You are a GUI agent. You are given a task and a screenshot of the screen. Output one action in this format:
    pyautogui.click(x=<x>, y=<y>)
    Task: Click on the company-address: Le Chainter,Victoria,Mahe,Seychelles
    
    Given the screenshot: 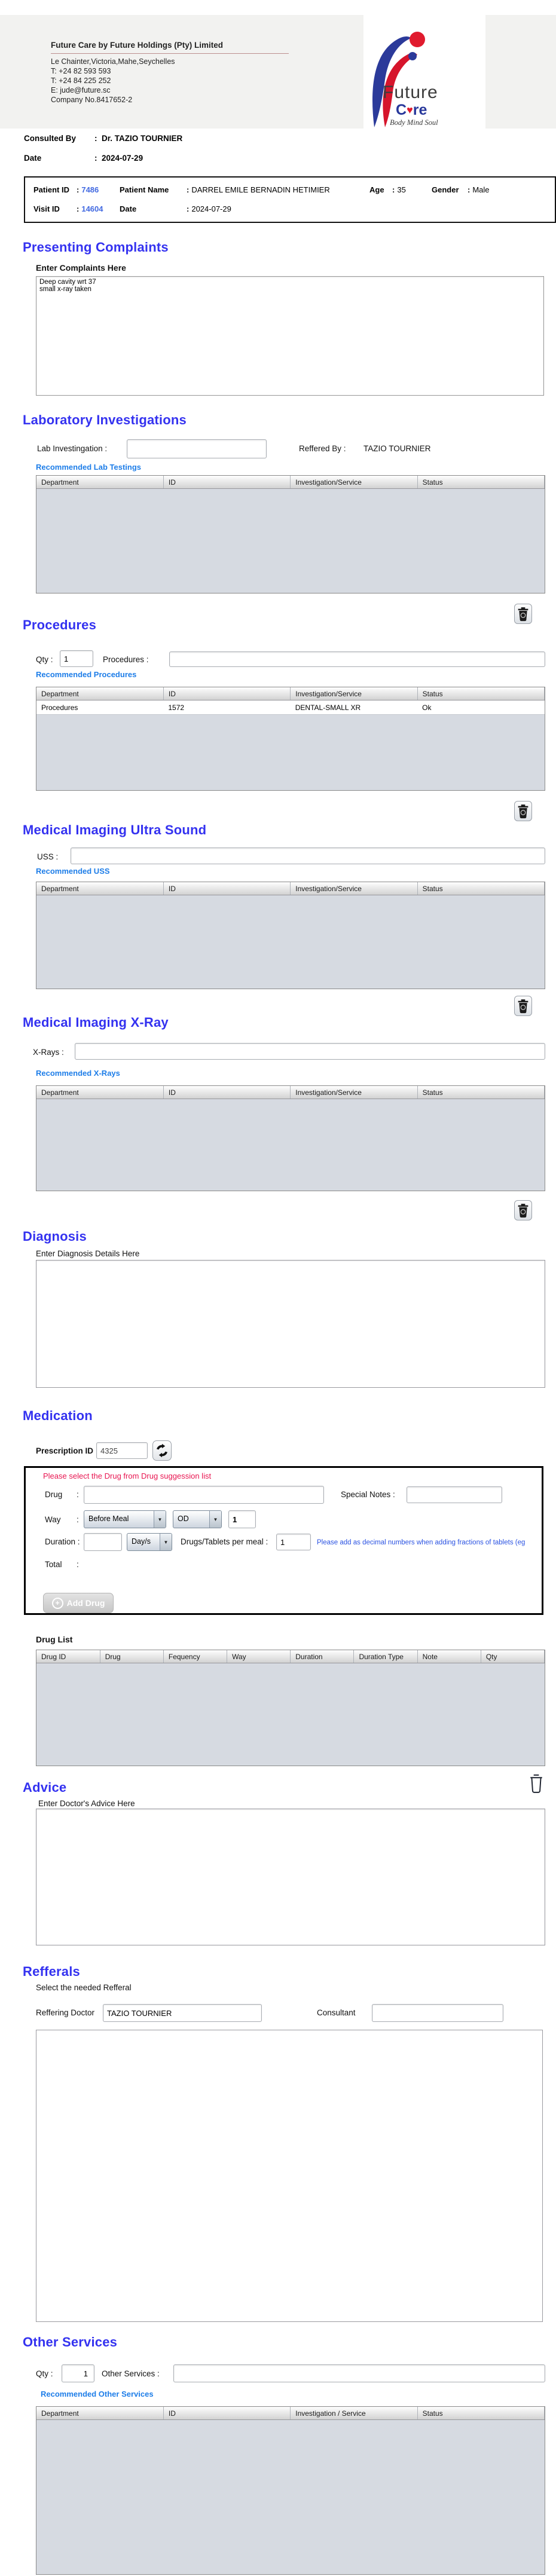 What is the action you would take?
    pyautogui.click(x=113, y=61)
    